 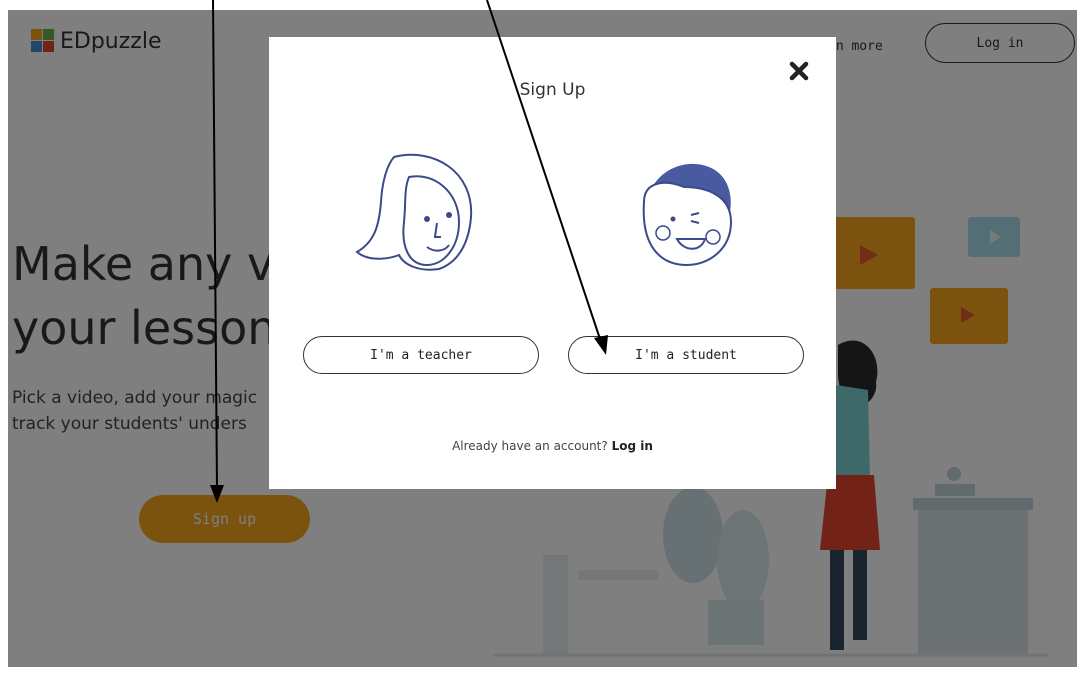 What do you see at coordinates (530, 446) in the screenshot?
I see `already-have-account-label: Already have an account?` at bounding box center [530, 446].